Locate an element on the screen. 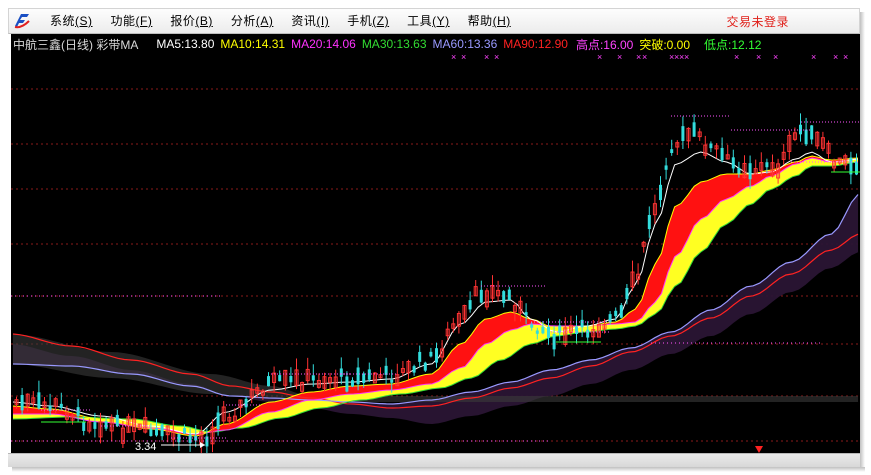 This screenshot has width=871, height=475. trade-login-link: 交易未登录 is located at coordinates (757, 22).